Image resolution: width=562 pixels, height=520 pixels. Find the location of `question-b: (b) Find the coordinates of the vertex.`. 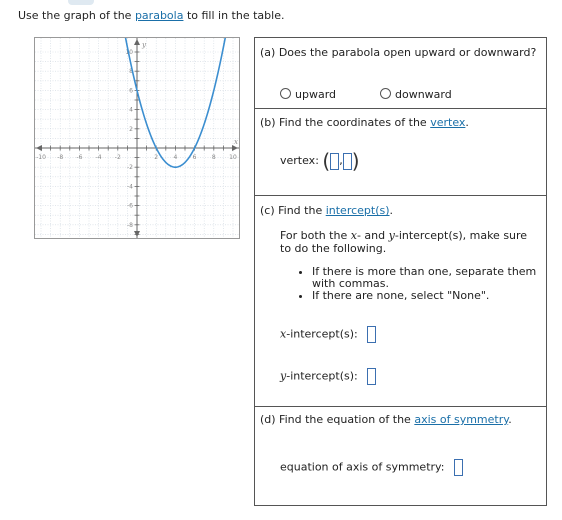

question-b: (b) Find the coordinates of the vertex. is located at coordinates (364, 122).